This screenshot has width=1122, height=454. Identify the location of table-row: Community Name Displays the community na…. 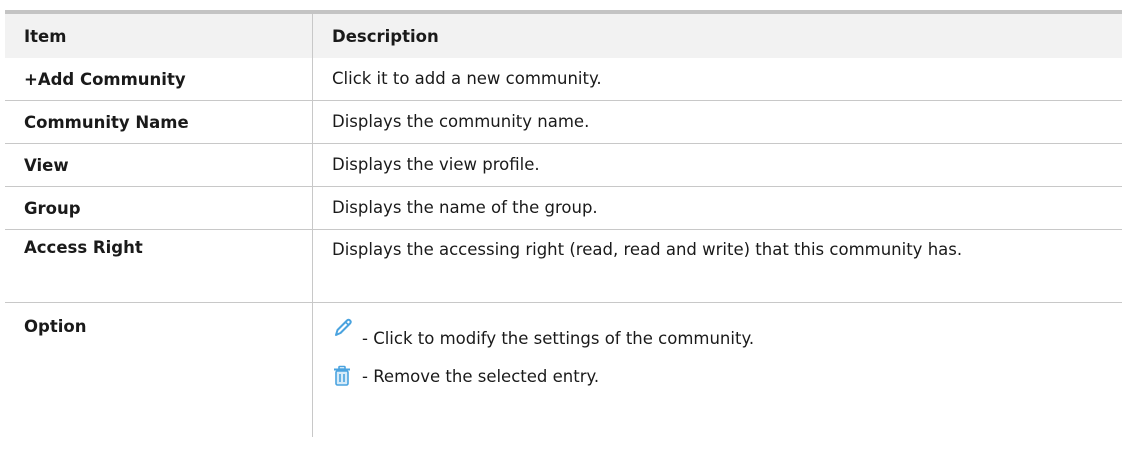
(563, 122).